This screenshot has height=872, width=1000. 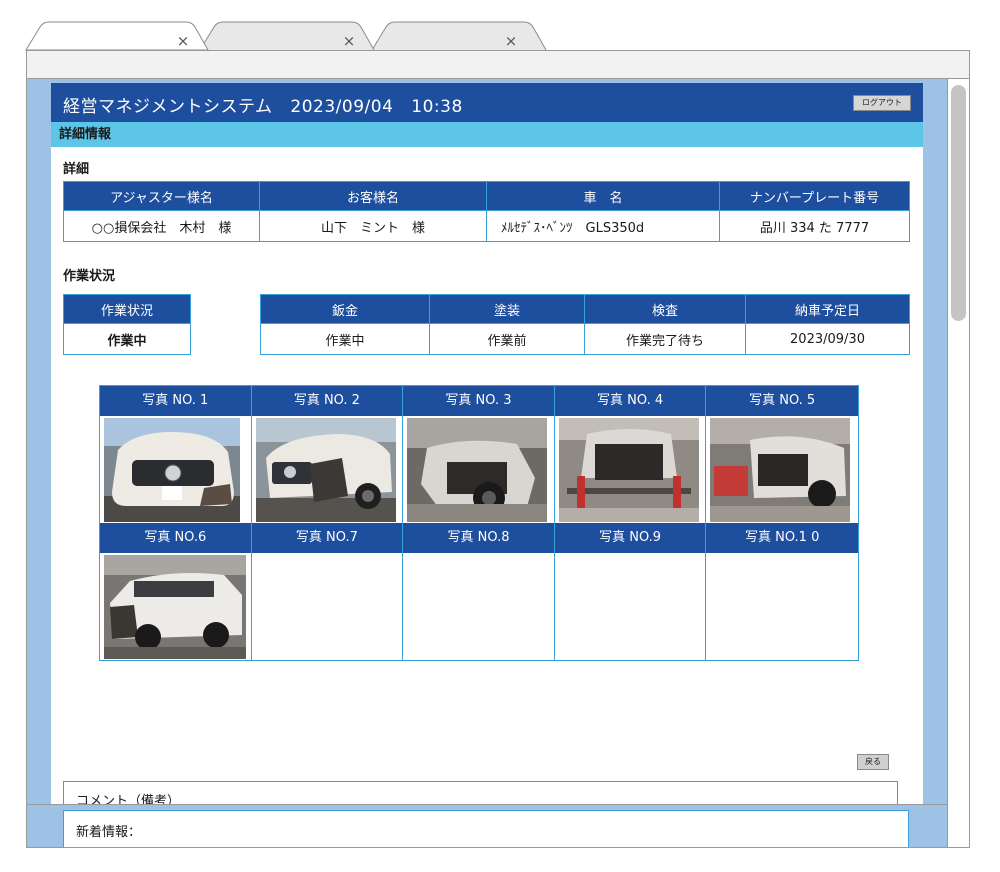 What do you see at coordinates (478, 538) in the screenshot?
I see `photo-label: 写真 NO.8` at bounding box center [478, 538].